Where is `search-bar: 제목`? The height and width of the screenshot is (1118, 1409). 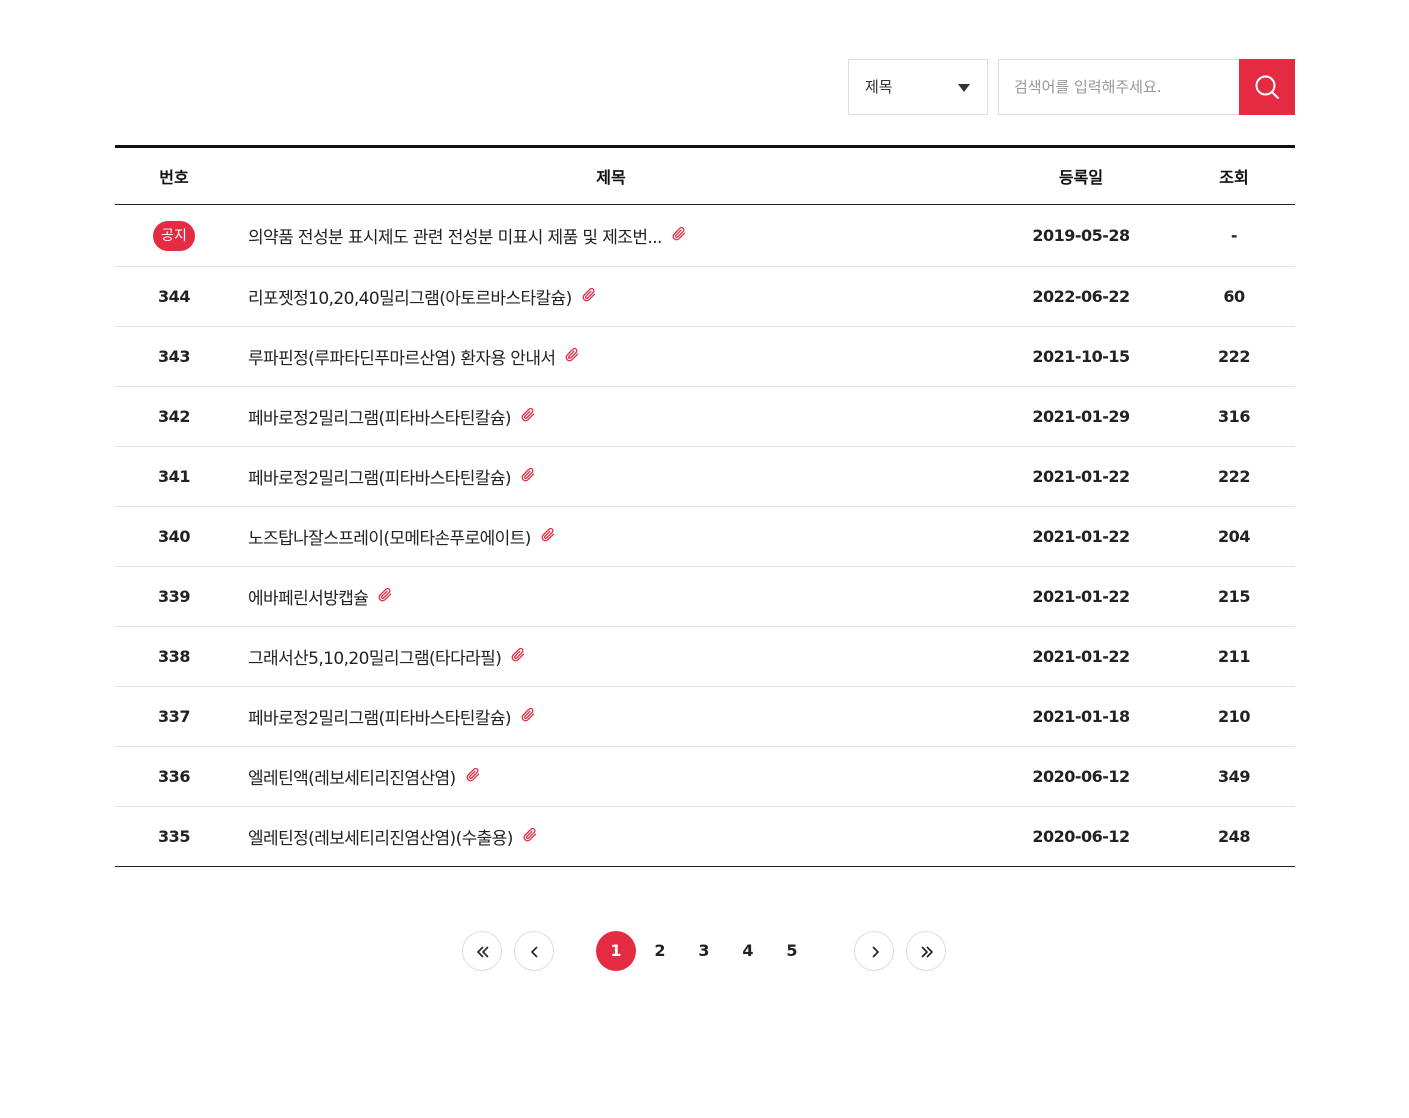 search-bar: 제목 is located at coordinates (1071, 87).